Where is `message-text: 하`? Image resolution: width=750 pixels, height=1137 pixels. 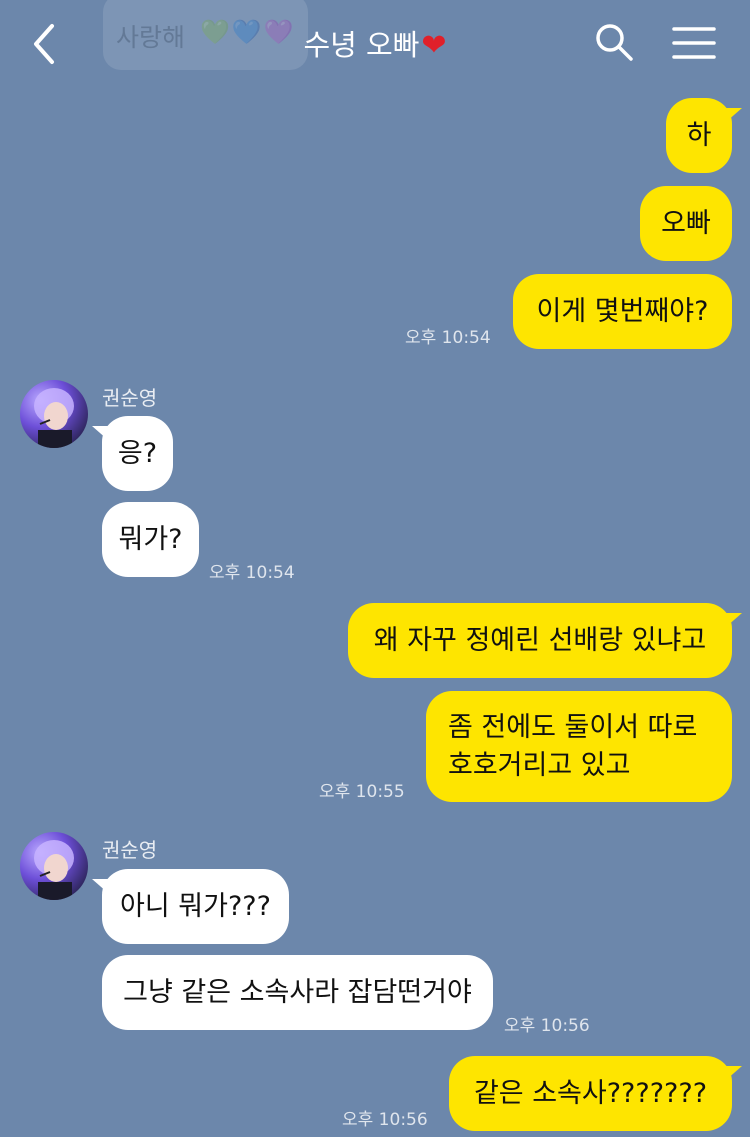 message-text: 하 is located at coordinates (699, 135).